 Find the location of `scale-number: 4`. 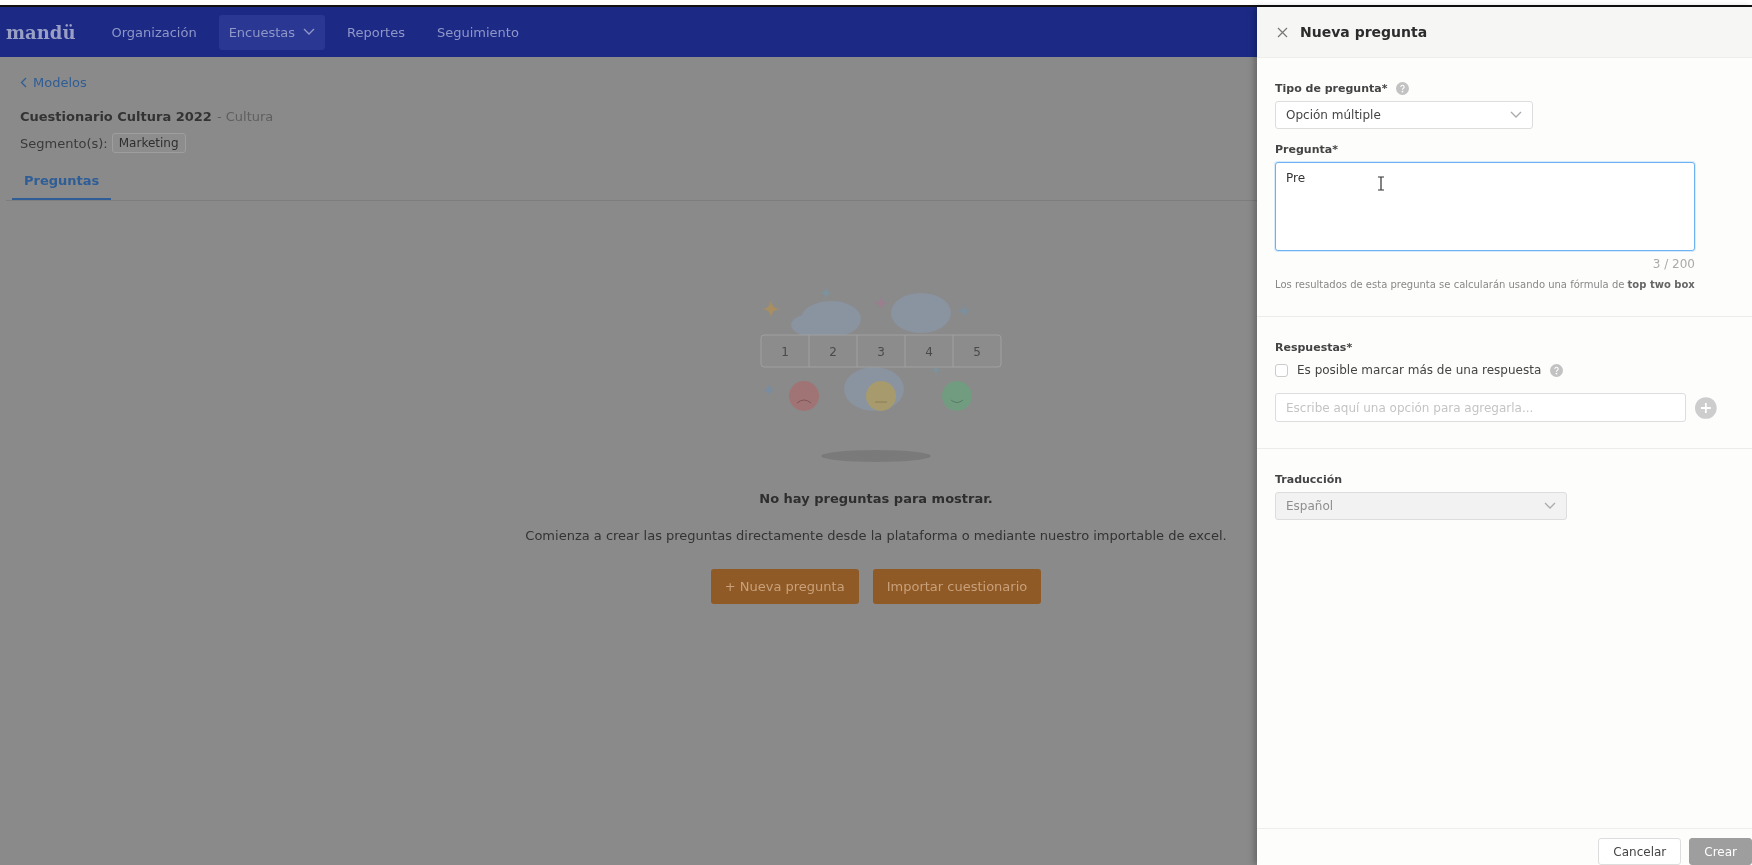

scale-number: 4 is located at coordinates (929, 352).